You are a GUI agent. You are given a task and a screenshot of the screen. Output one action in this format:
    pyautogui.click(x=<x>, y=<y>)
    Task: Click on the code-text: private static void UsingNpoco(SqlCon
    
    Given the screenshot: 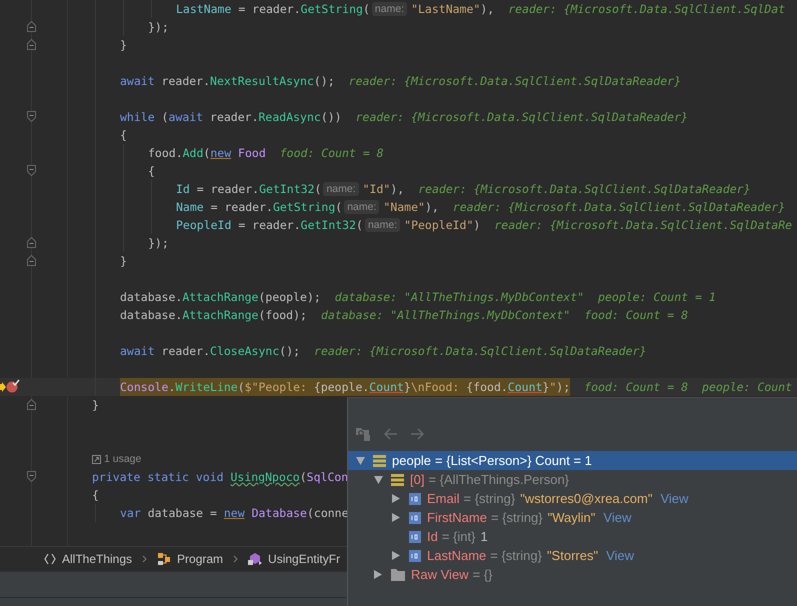 What is the action you would take?
    pyautogui.click(x=220, y=477)
    